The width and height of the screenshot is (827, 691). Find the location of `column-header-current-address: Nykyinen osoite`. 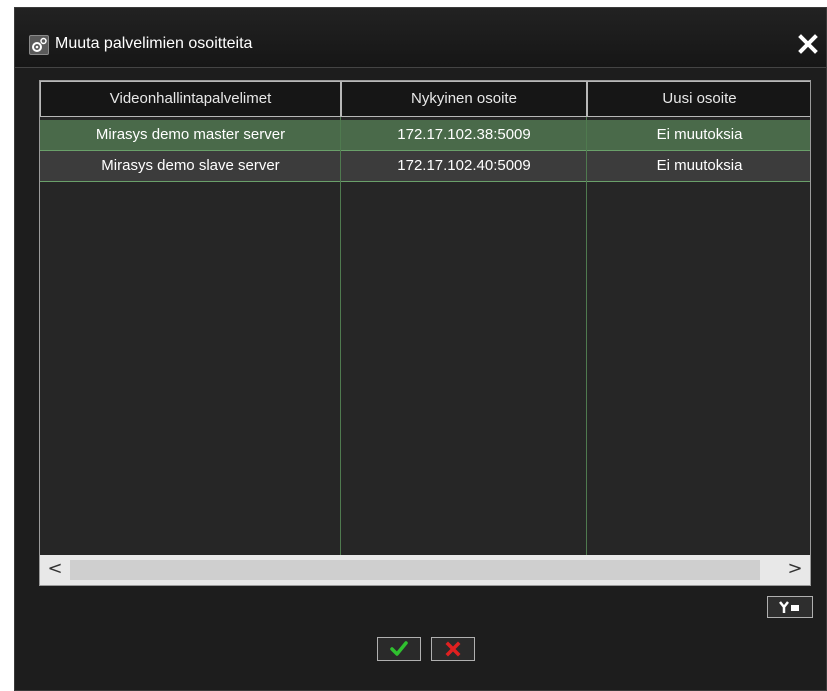

column-header-current-address: Nykyinen osoite is located at coordinates (464, 99).